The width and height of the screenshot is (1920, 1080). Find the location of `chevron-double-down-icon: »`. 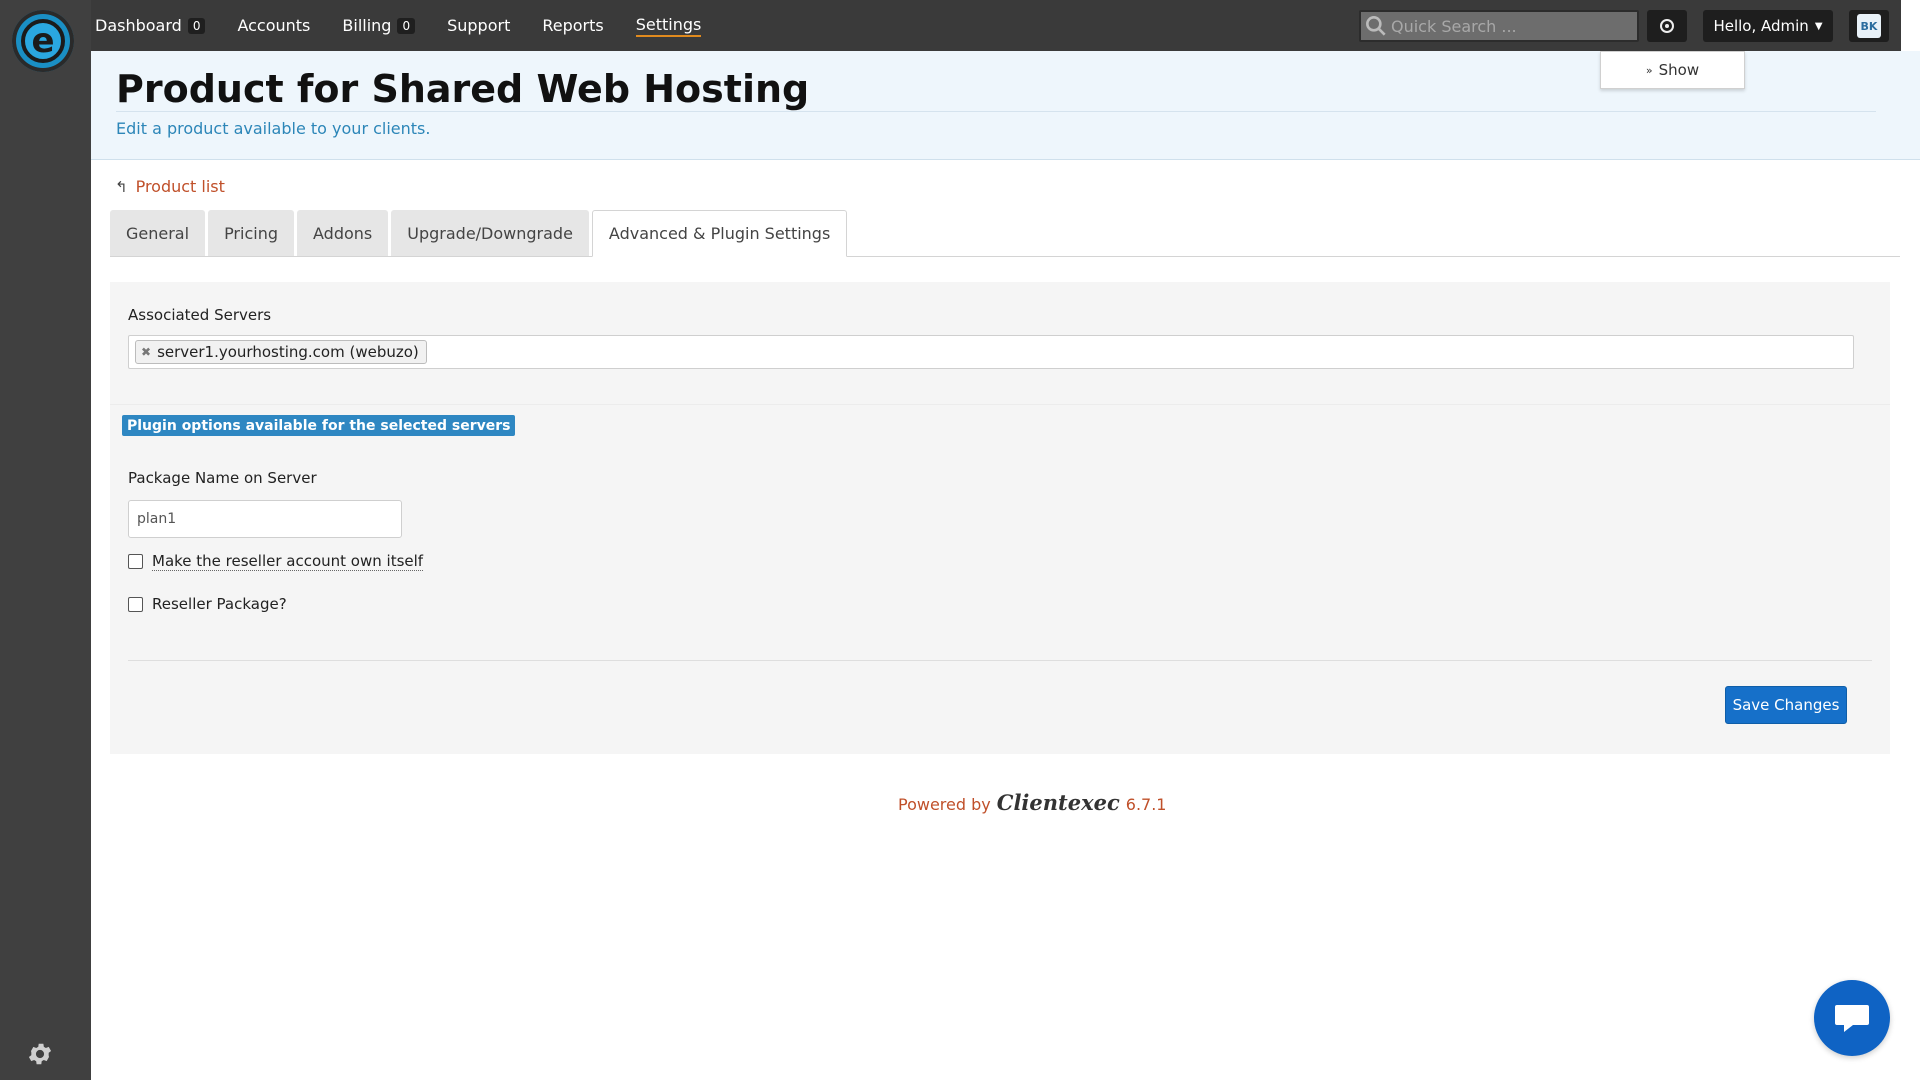

chevron-double-down-icon: » is located at coordinates (1649, 70).